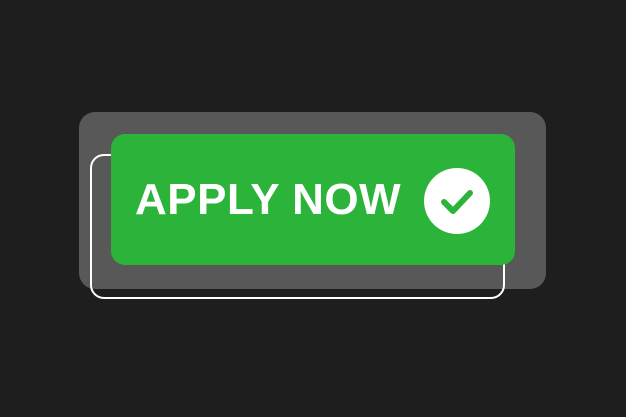  I want to click on check-circle-icon, so click(457, 201).